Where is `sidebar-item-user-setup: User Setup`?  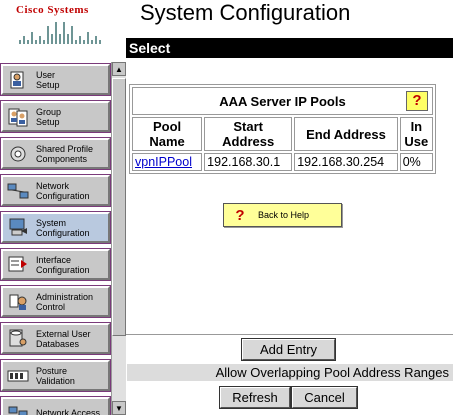
sidebar-item-user-setup: User Setup is located at coordinates (55, 79).